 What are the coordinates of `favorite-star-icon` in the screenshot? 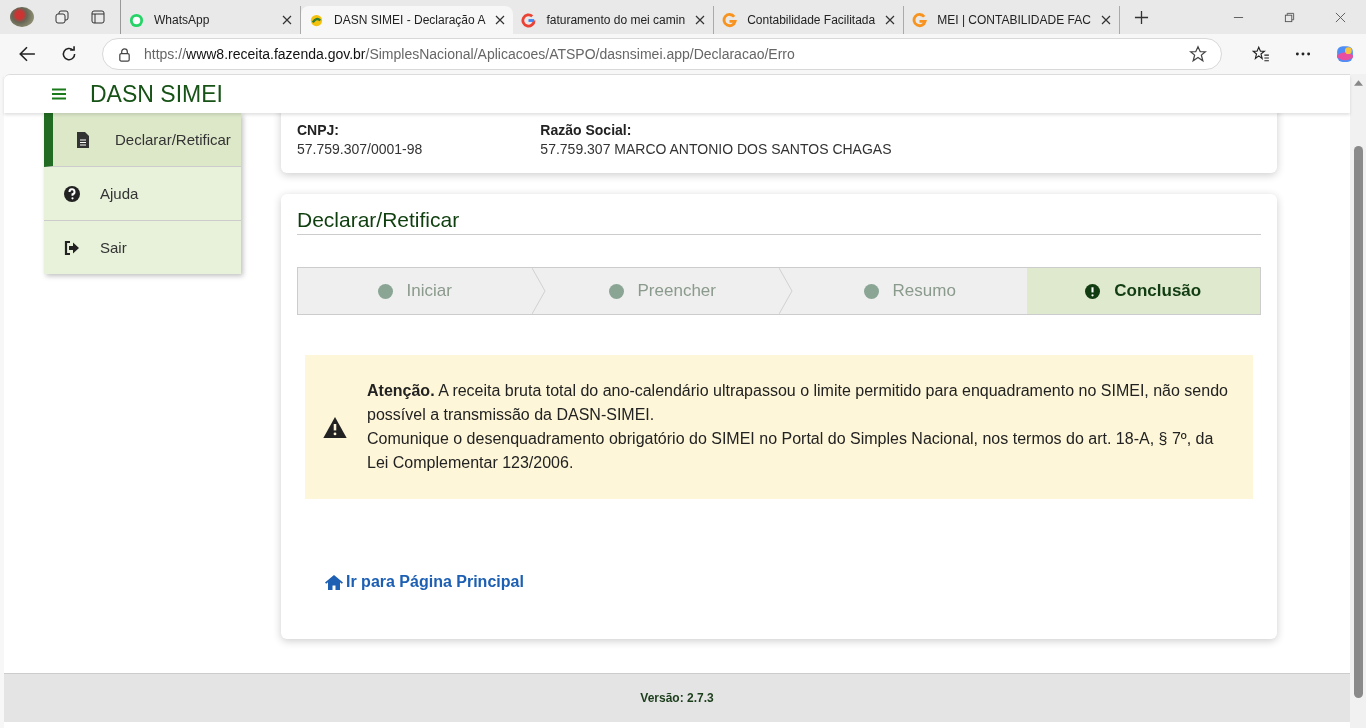 It's located at (1198, 54).